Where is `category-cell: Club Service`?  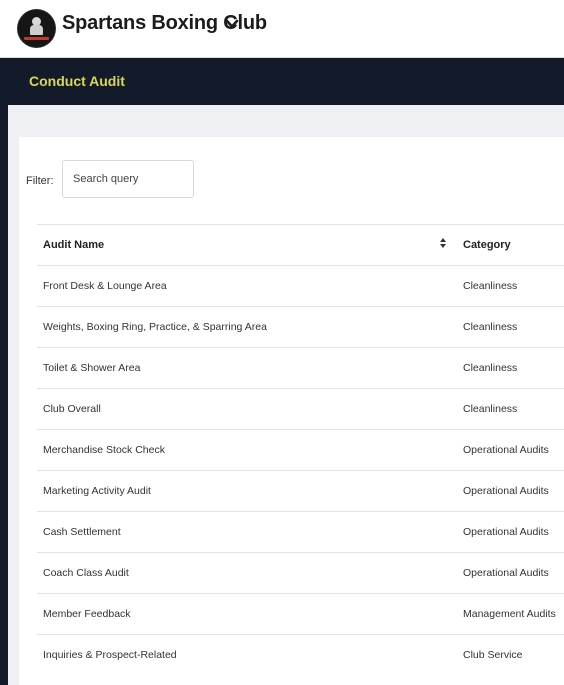
category-cell: Club Service is located at coordinates (510, 655).